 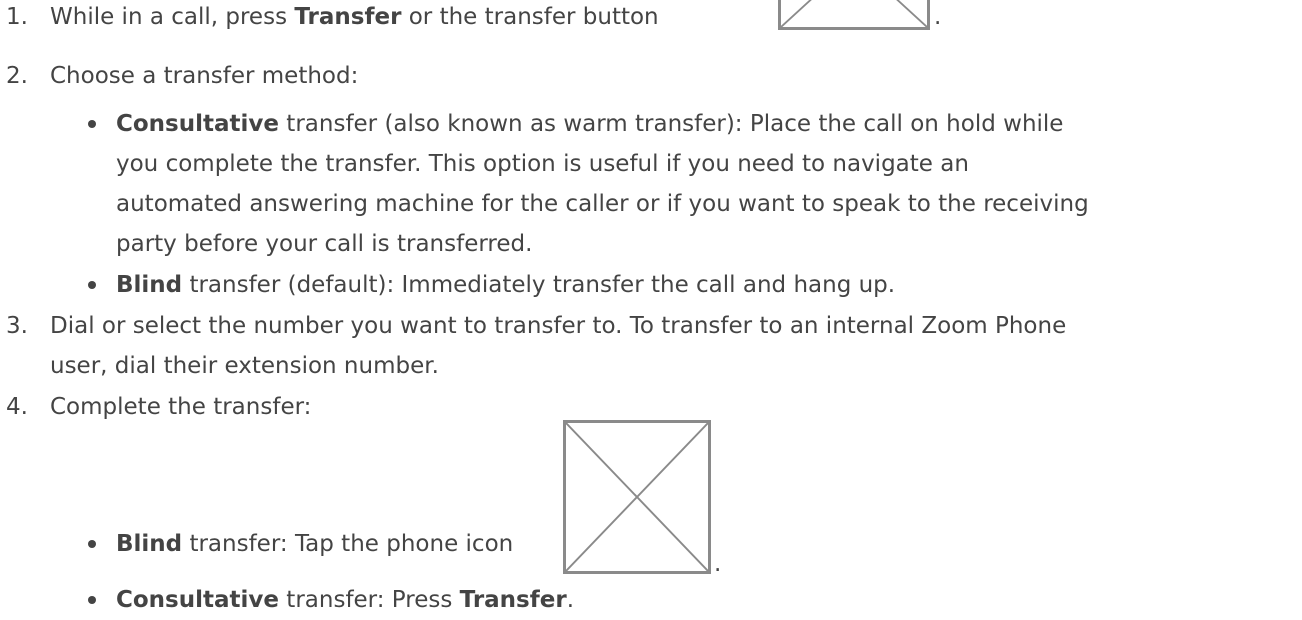 I want to click on phone-icon-image-placeholder-icon, so click(x=637, y=497).